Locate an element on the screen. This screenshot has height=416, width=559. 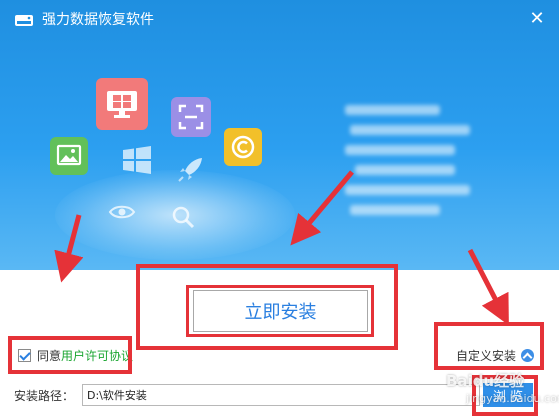
install-path-label-wrap: 安装路径： is located at coordinates (44, 395).